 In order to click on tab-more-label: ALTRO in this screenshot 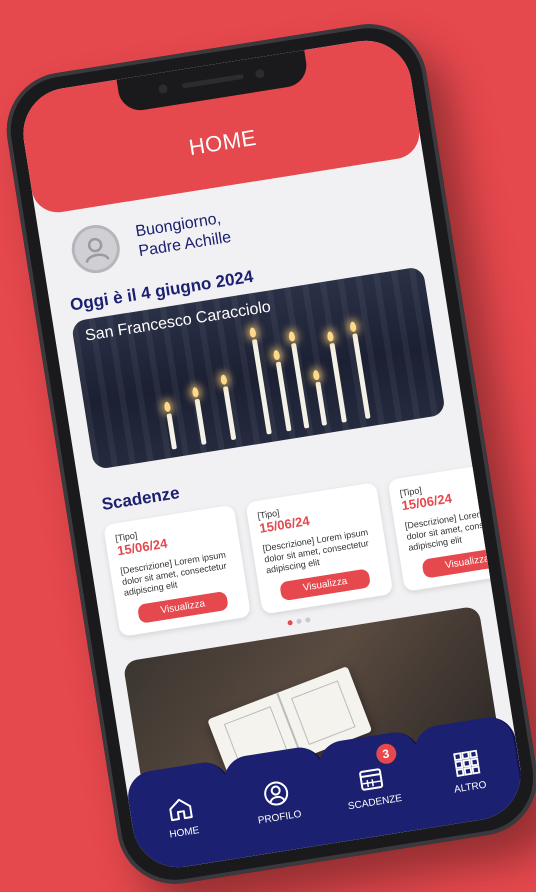, I will do `click(470, 787)`.